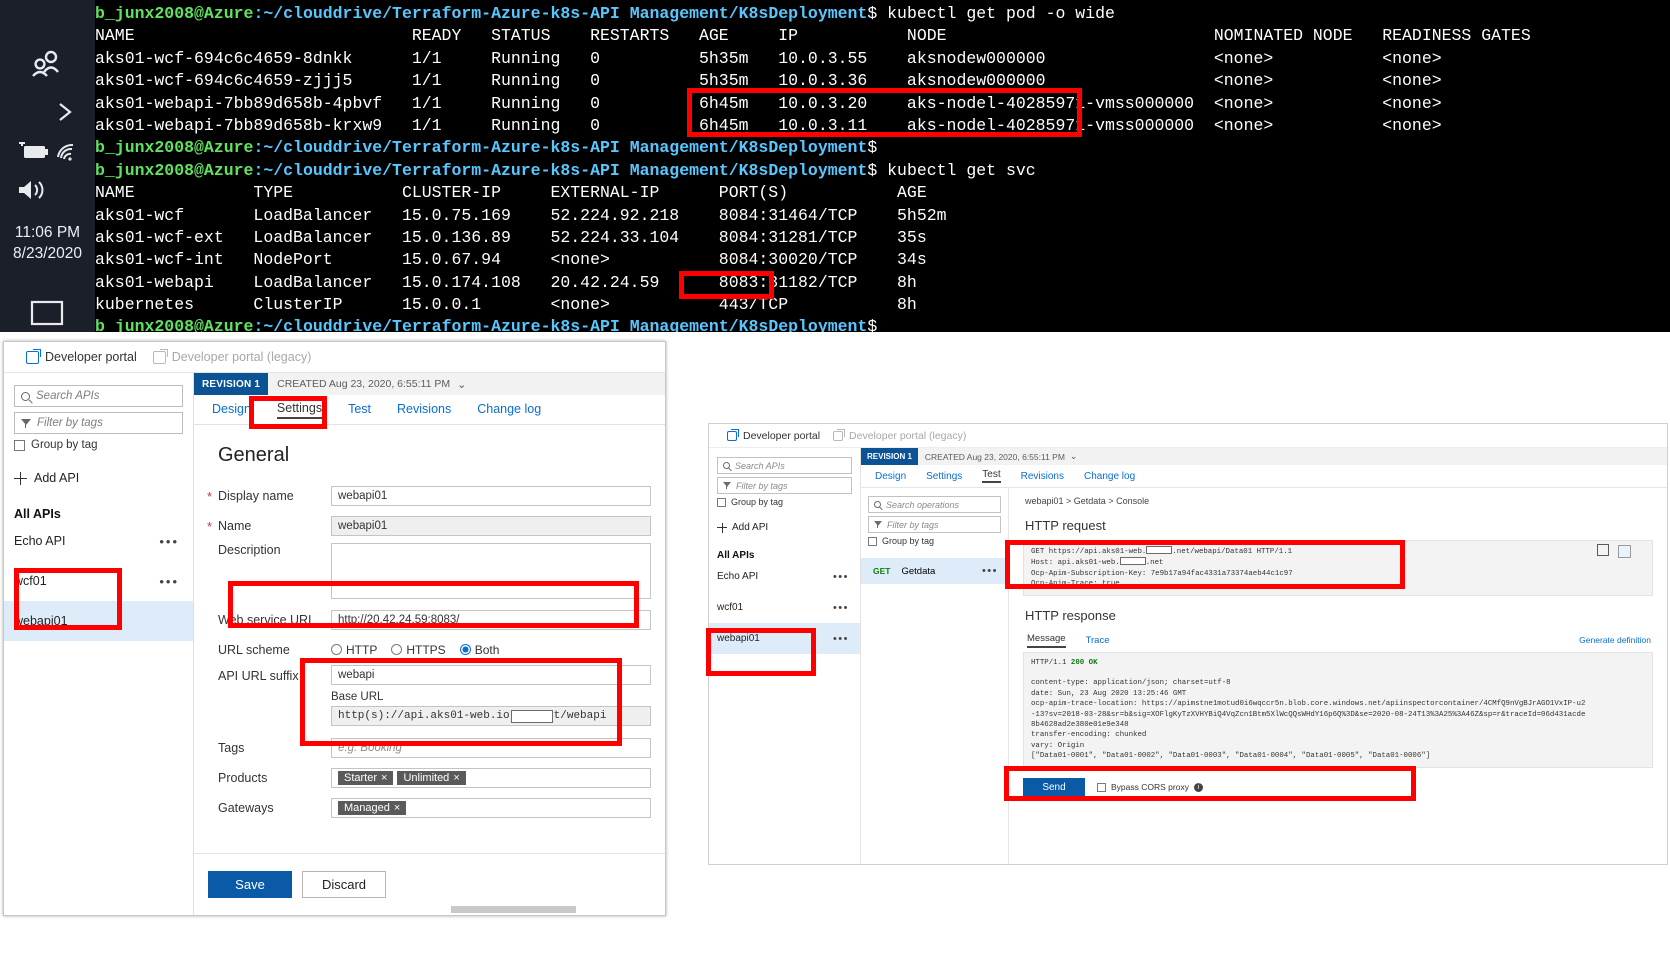 This screenshot has height=974, width=1670. I want to click on tray-clock-date: 8/23/2020, so click(47, 253).